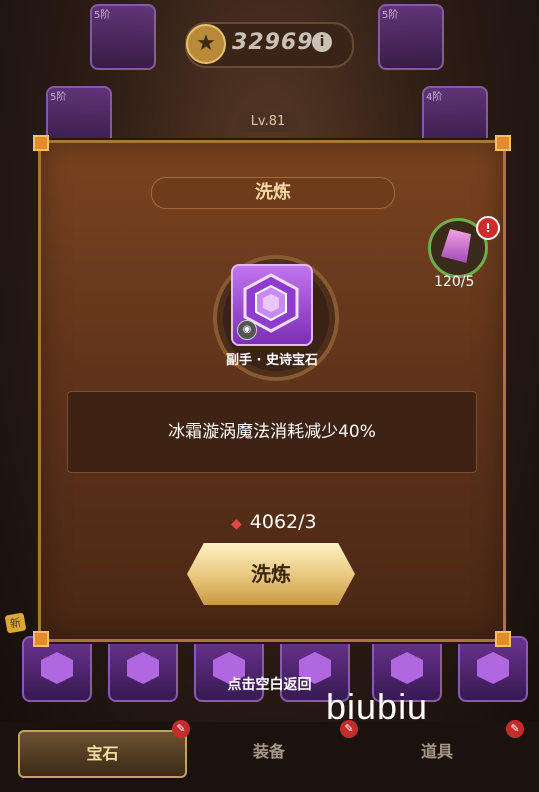 The width and height of the screenshot is (539, 792). I want to click on red-crystal-icon: ◆, so click(236, 524).